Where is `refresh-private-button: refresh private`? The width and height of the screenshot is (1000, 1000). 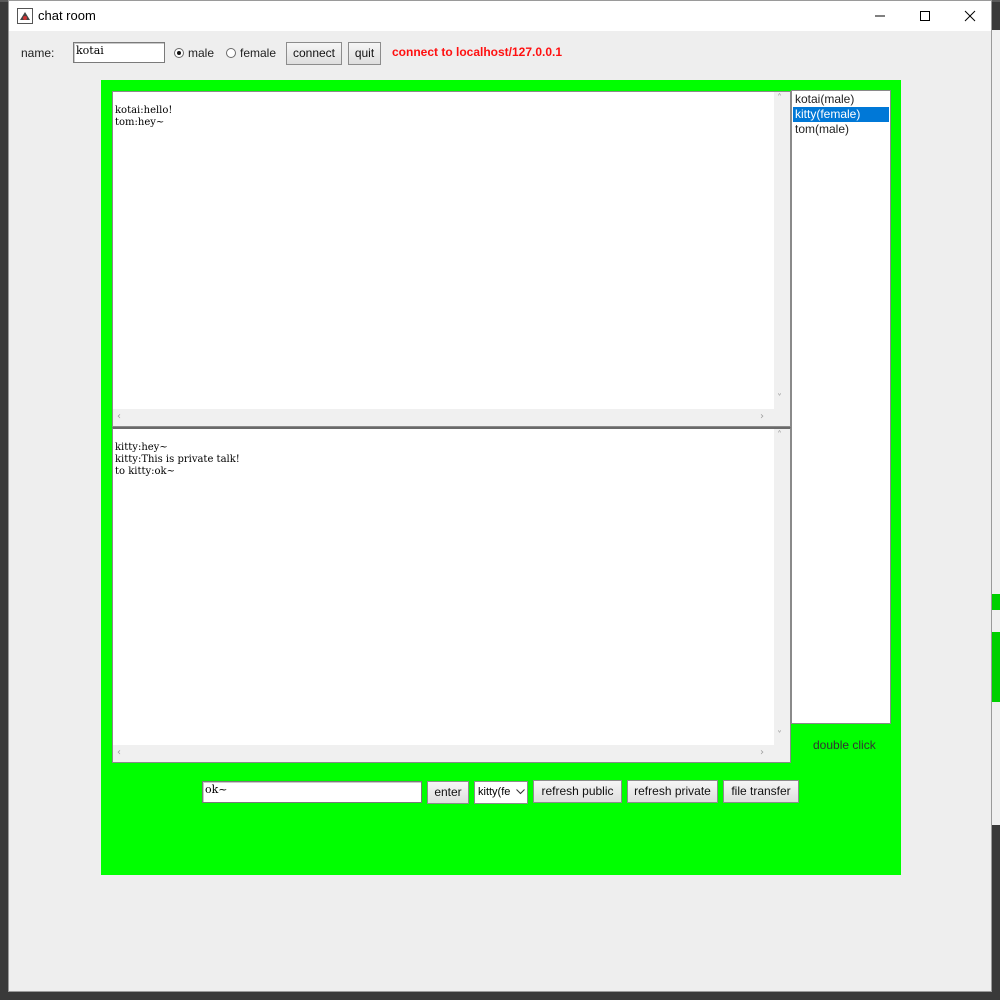
refresh-private-button: refresh private is located at coordinates (672, 791).